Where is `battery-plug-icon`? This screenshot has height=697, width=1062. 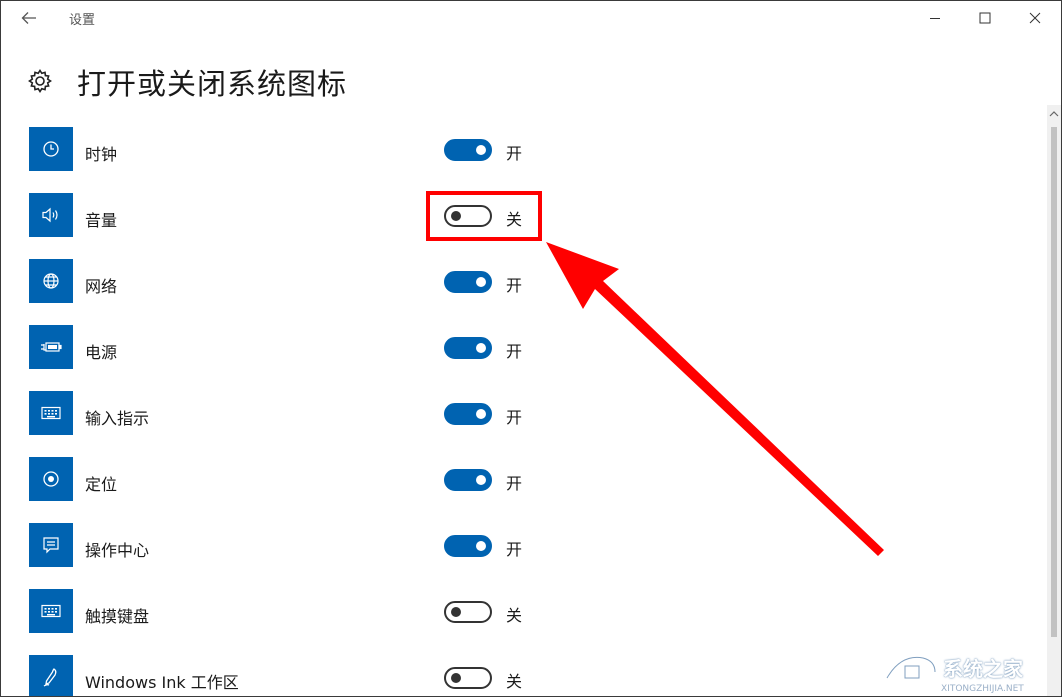 battery-plug-icon is located at coordinates (51, 347).